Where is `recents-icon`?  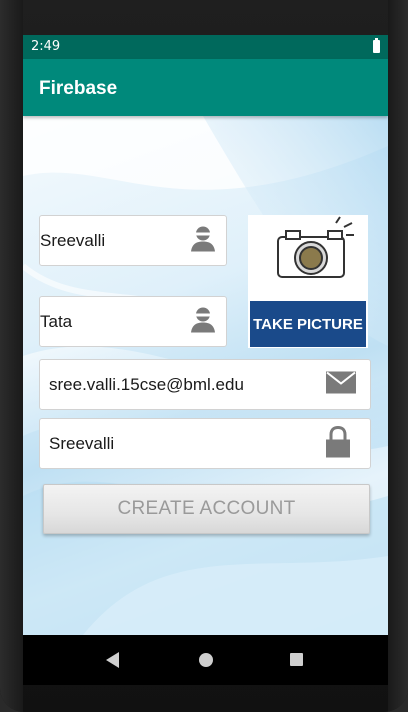
recents-icon is located at coordinates (296, 659).